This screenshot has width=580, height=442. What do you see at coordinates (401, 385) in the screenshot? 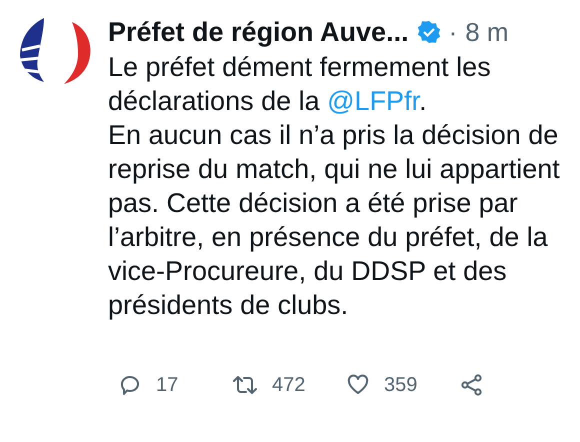
I see `action-count: 359` at bounding box center [401, 385].